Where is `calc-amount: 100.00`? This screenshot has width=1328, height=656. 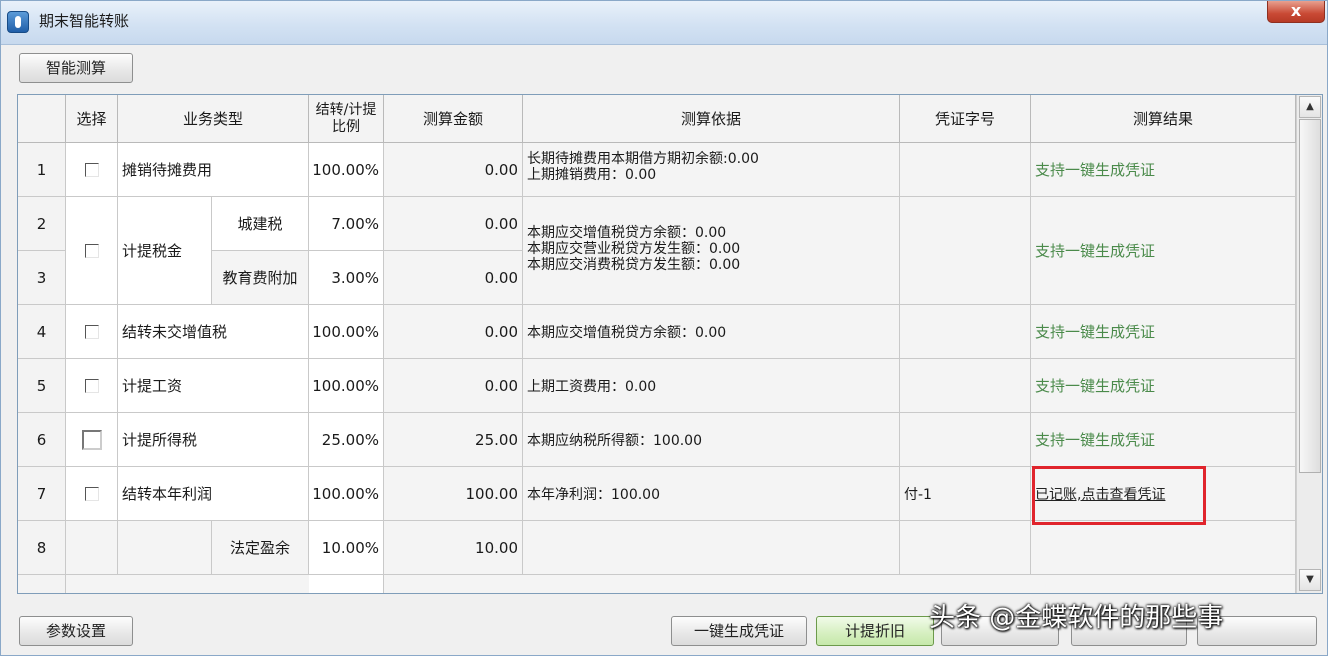
calc-amount: 100.00 is located at coordinates (453, 494).